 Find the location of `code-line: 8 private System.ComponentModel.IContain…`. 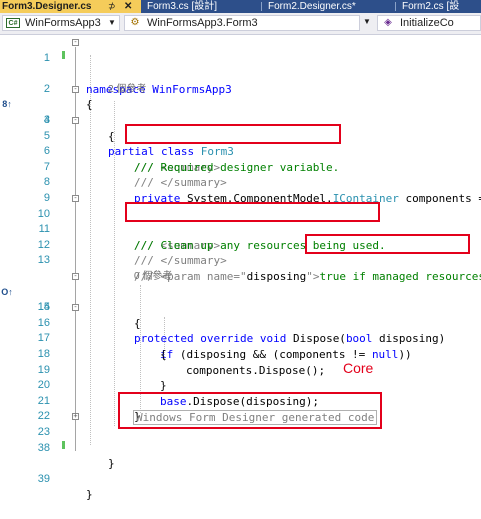

code-line: 8 private System.ComponentModel.IContain… is located at coordinates (240, 182).